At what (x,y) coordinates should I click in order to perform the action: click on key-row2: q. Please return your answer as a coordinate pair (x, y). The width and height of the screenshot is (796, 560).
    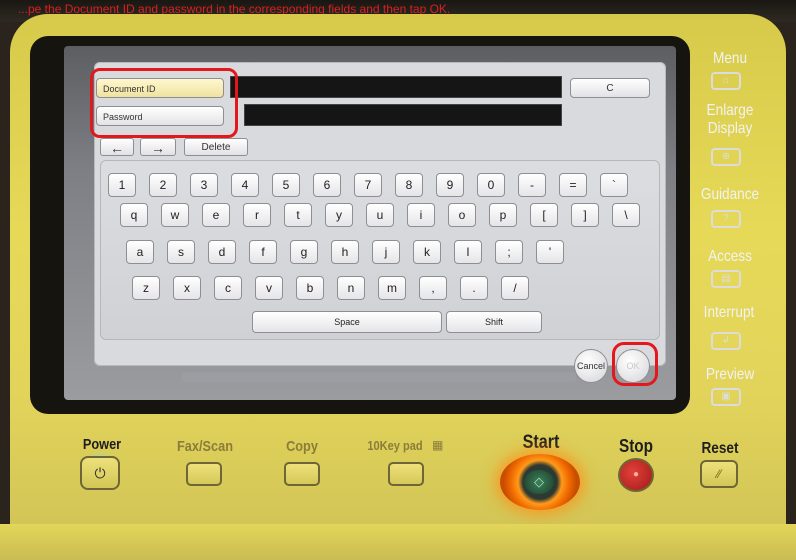
    Looking at the image, I should click on (134, 215).